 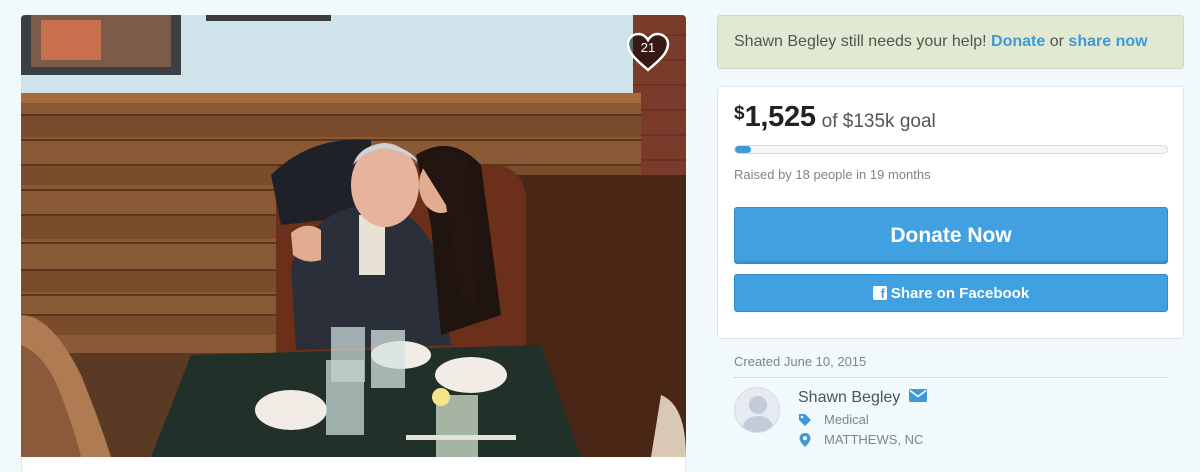 I want to click on facebook-icon: f, so click(x=879, y=293).